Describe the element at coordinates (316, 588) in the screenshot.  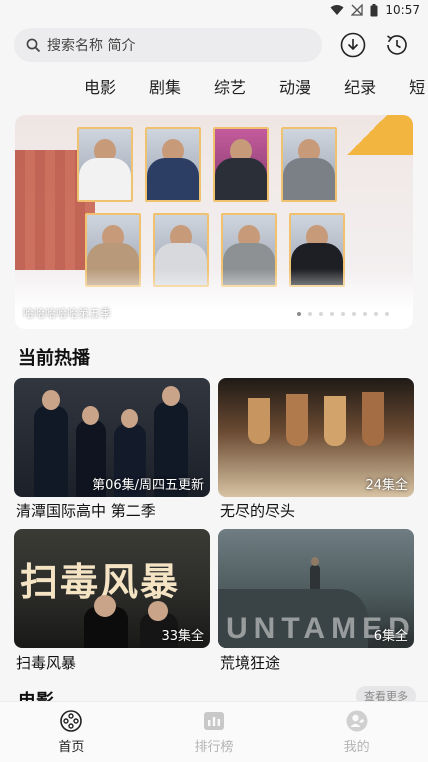
I see `poster-card: UNTAMED 6集全` at that location.